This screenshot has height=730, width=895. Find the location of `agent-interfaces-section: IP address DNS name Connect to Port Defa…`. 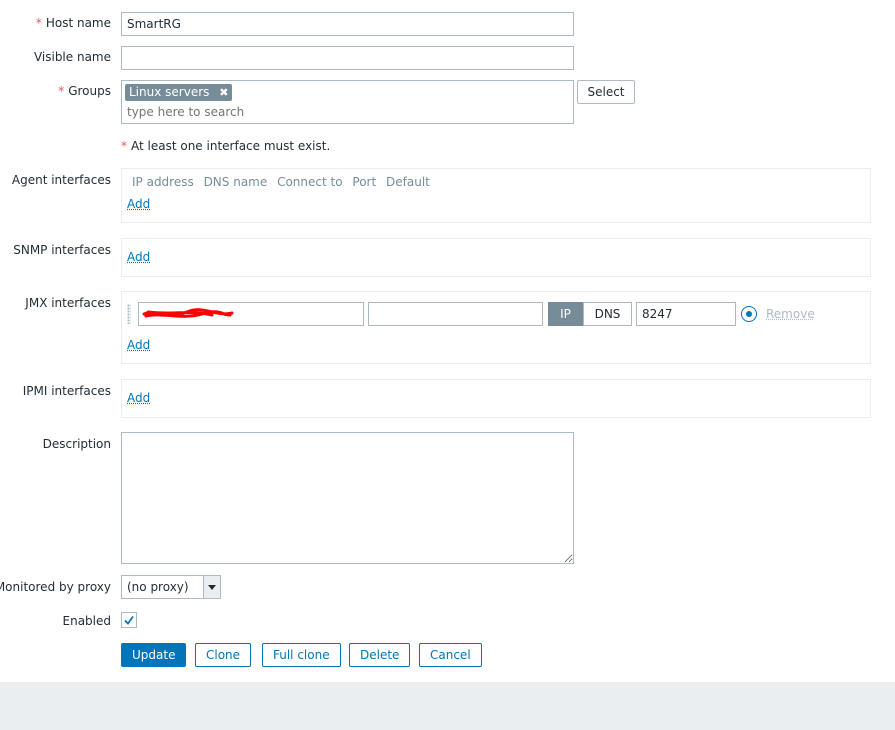

agent-interfaces-section: IP address DNS name Connect to Port Defa… is located at coordinates (496, 195).